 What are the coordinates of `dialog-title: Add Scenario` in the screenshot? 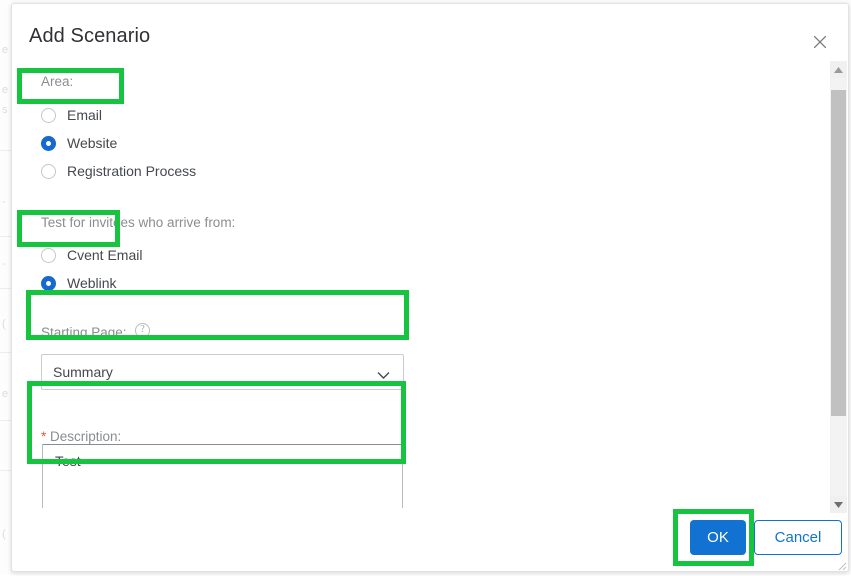 It's located at (90, 36).